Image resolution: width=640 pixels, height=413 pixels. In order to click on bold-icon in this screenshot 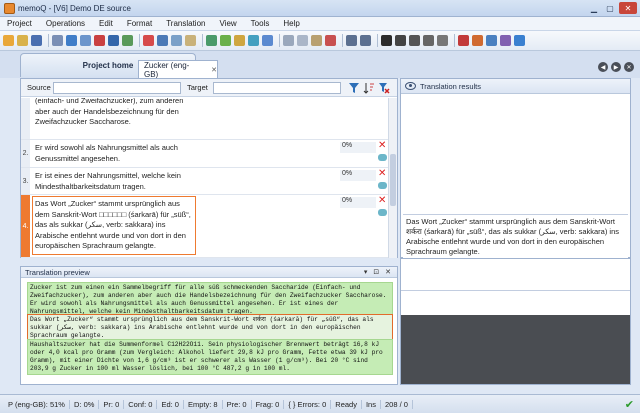, I will do `click(386, 40)`.